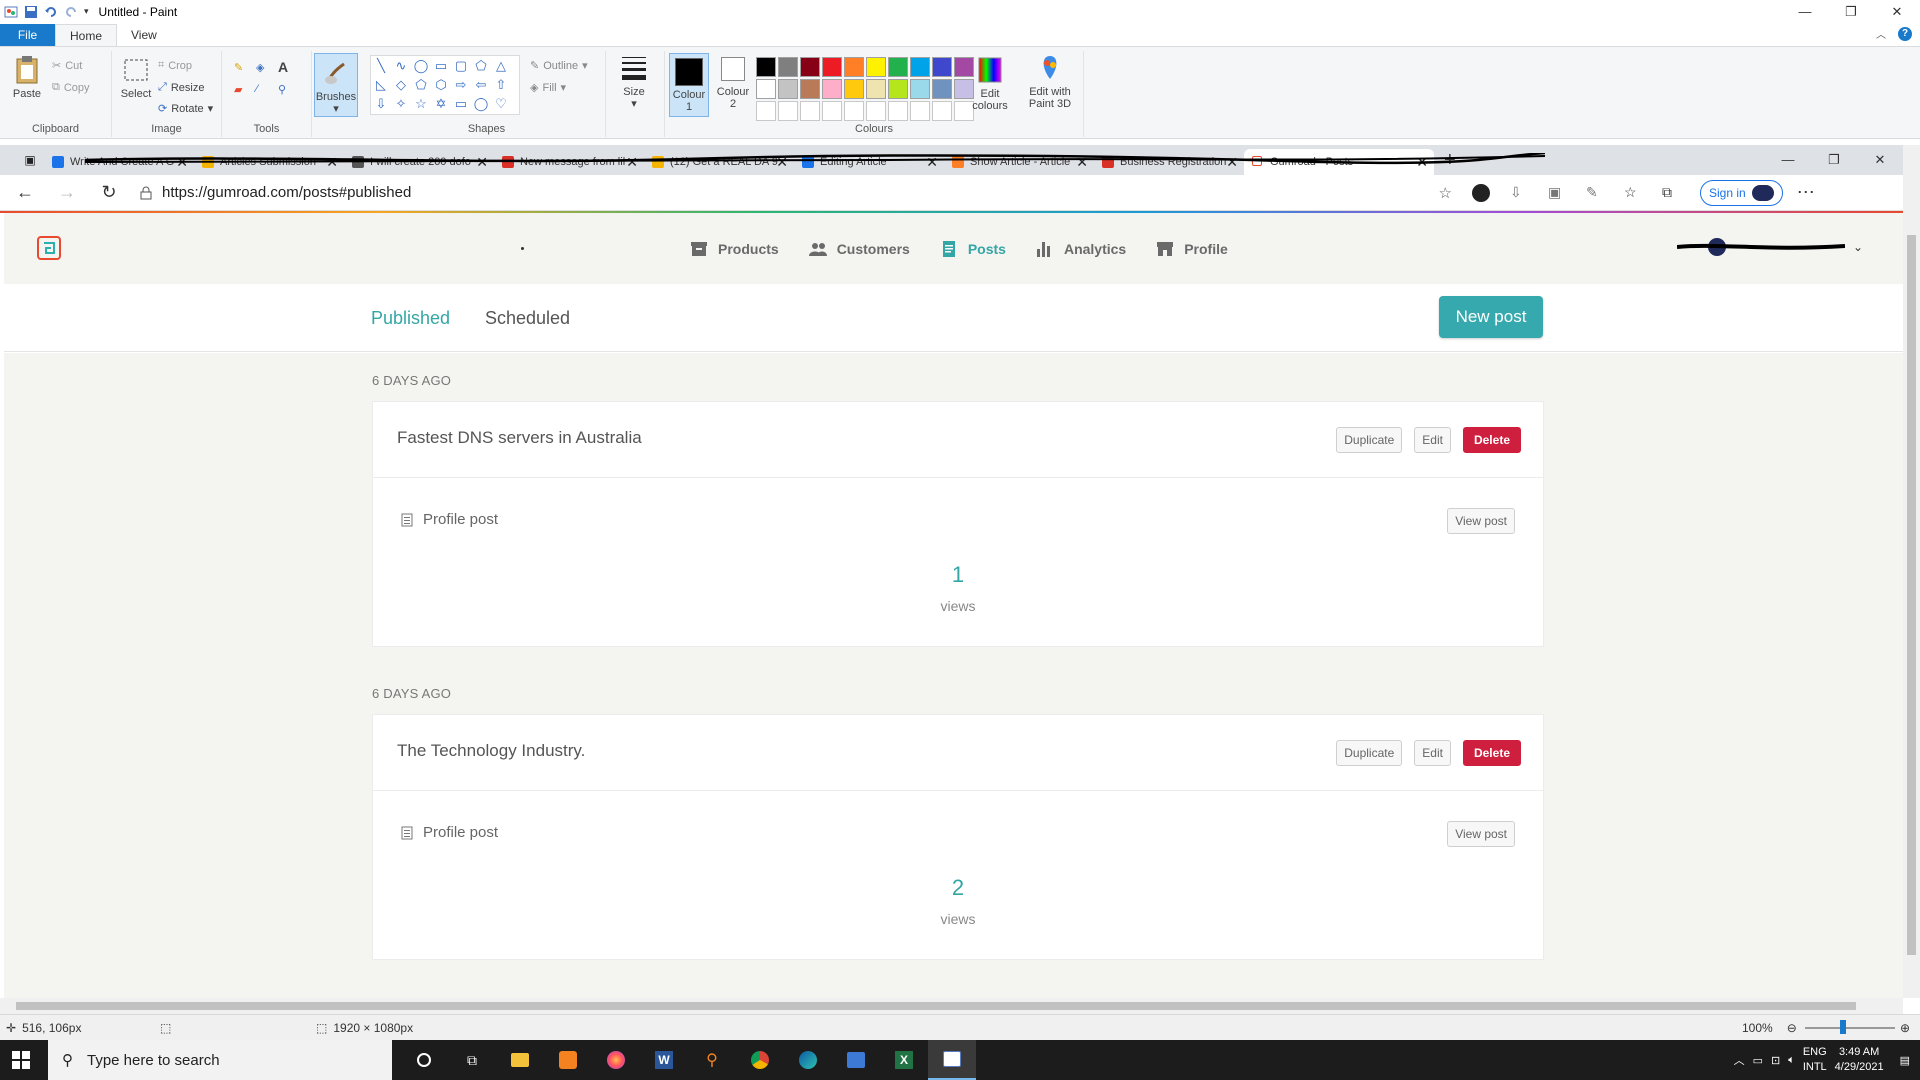 This screenshot has height=1080, width=1920. I want to click on back-arrow-icon: ←, so click(25, 192).